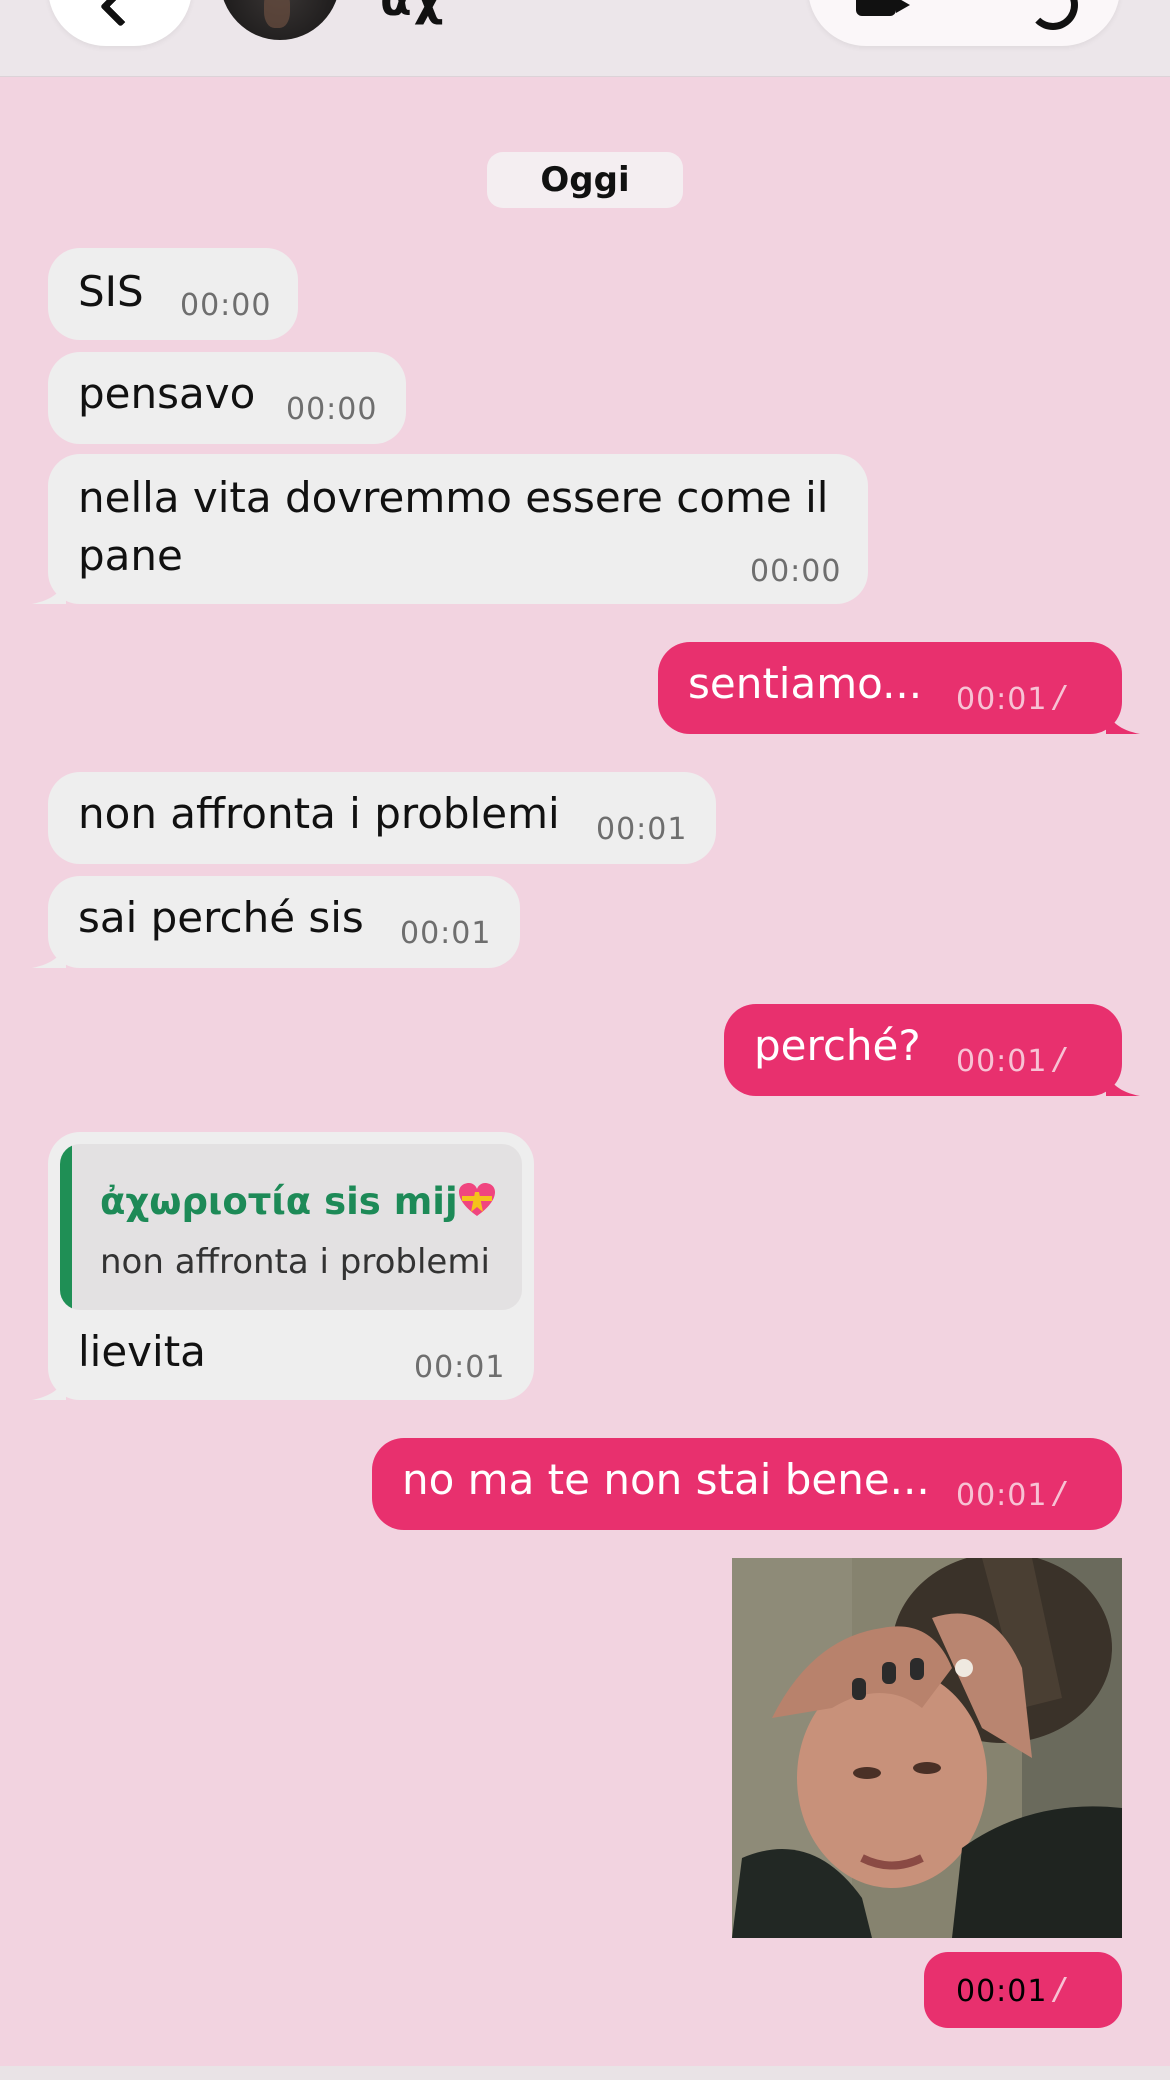 The width and height of the screenshot is (1170, 2080). I want to click on message-text: lievita, so click(142, 1351).